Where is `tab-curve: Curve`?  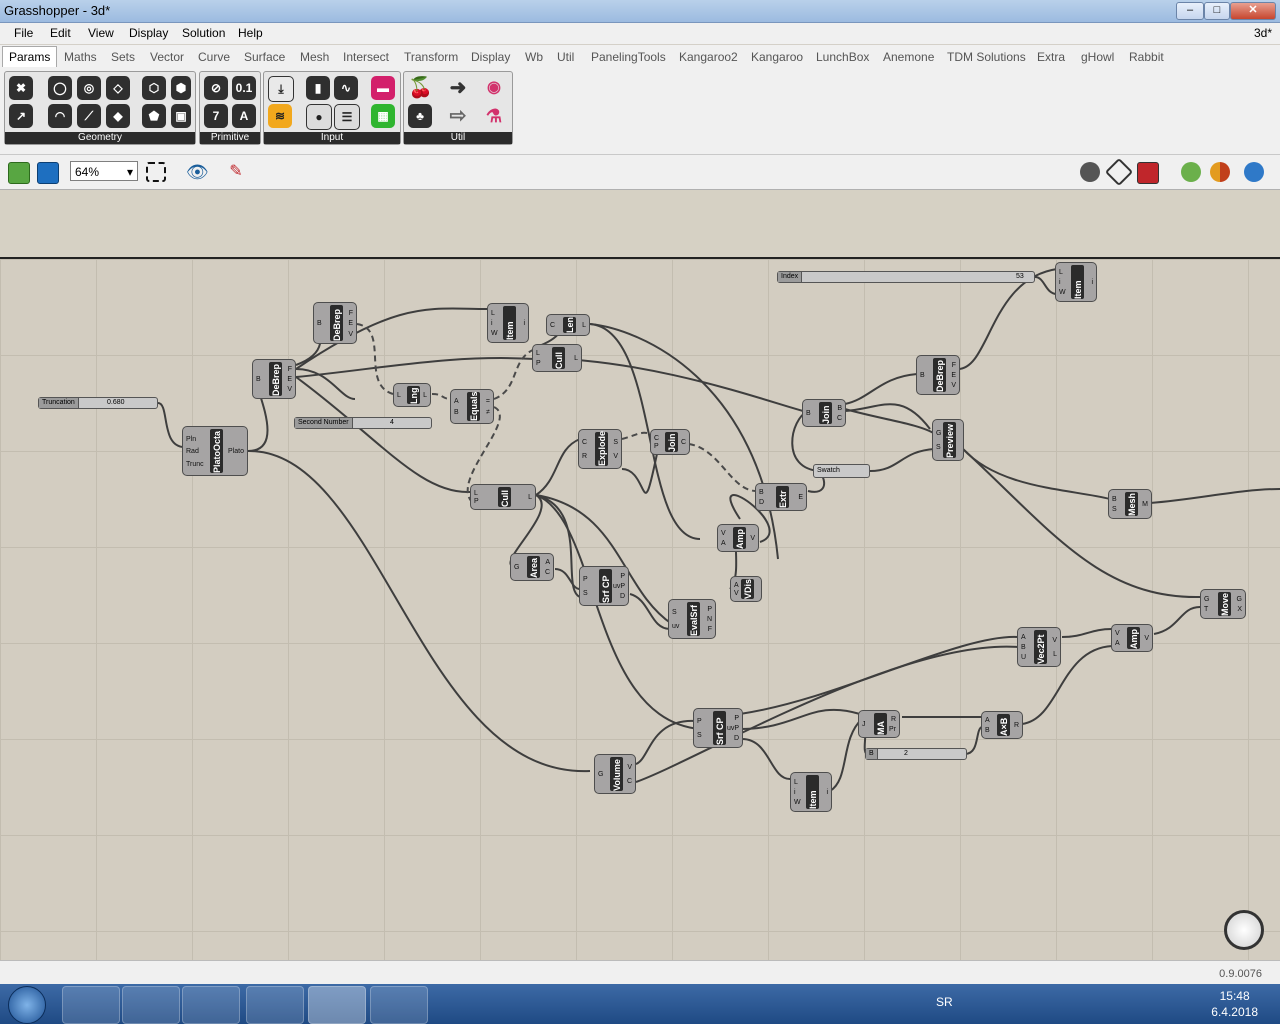
tab-curve: Curve is located at coordinates (214, 57).